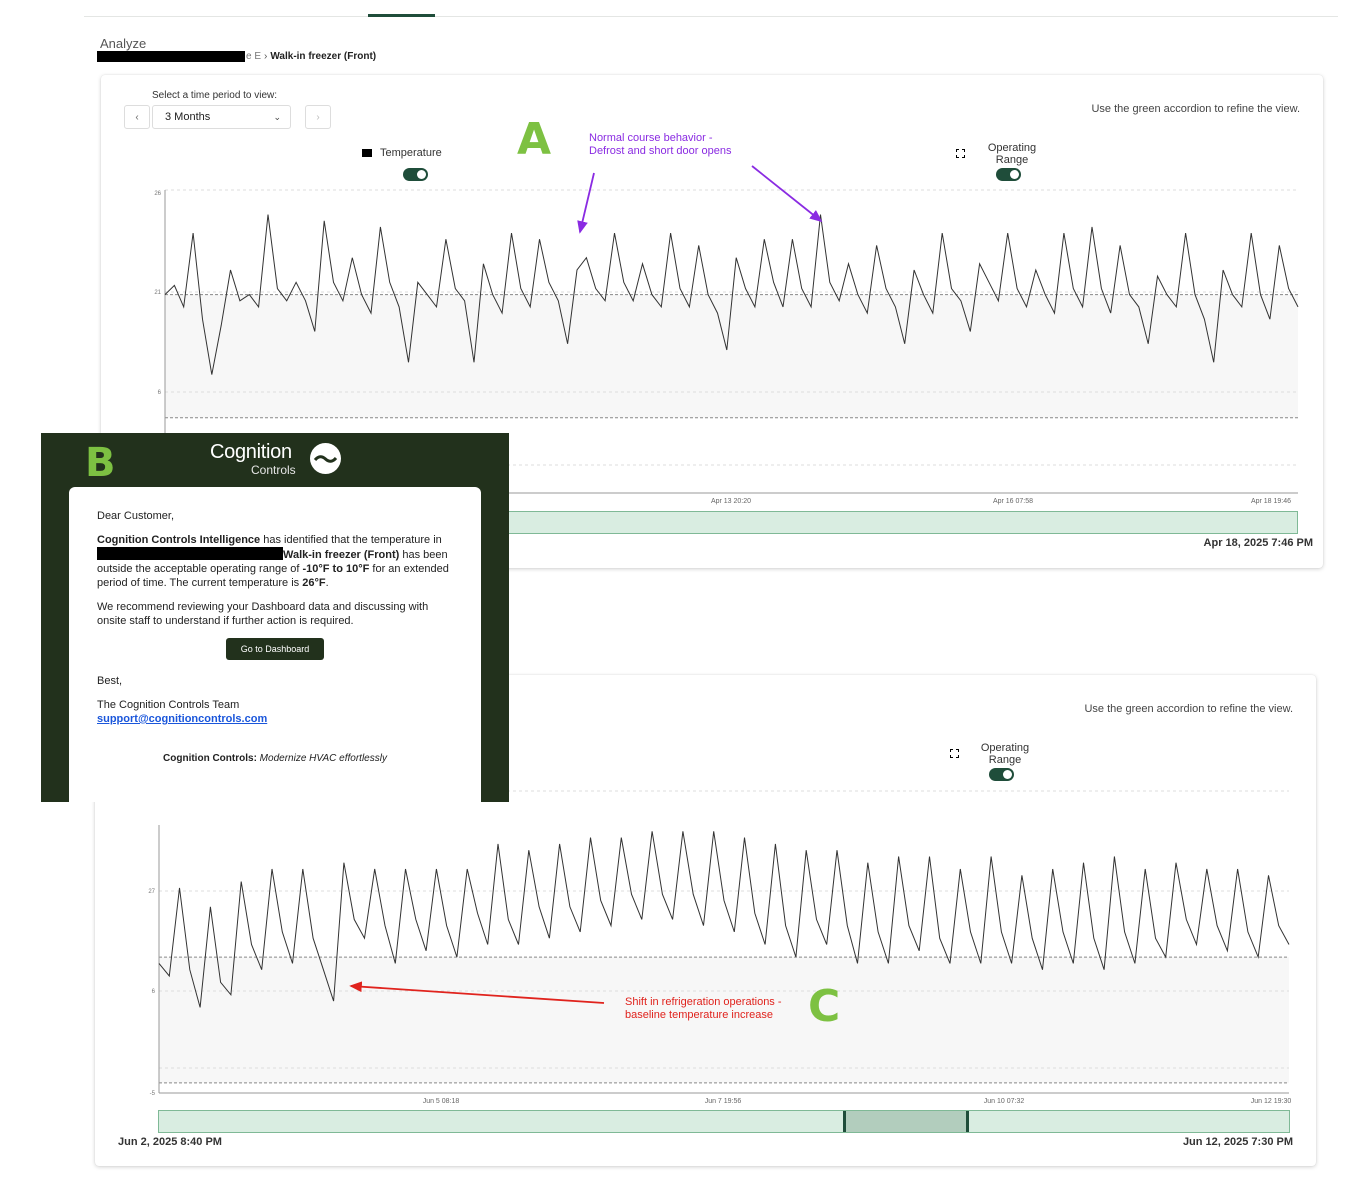 This screenshot has width=1362, height=1188. Describe the element at coordinates (341, 555) in the screenshot. I see `device-bold: Walk-in freezer (Front)` at that location.